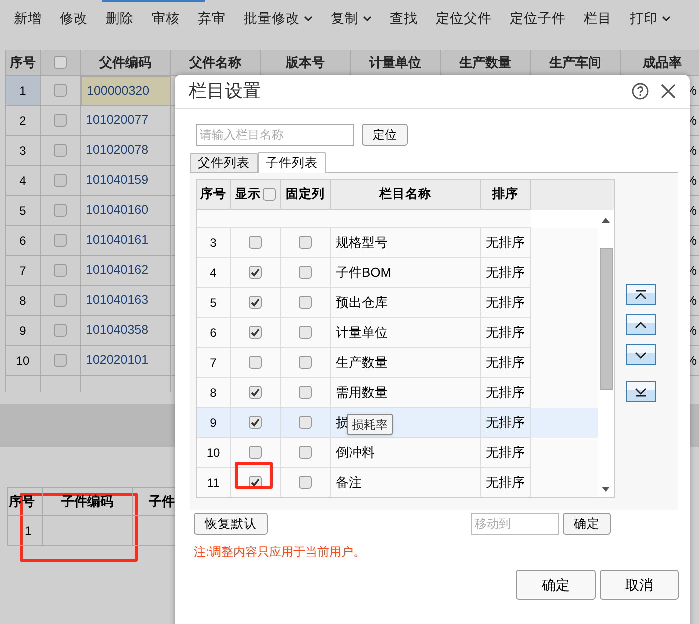 Image resolution: width=699 pixels, height=624 pixels. What do you see at coordinates (225, 91) in the screenshot?
I see `dialog-title: 栏目设置` at bounding box center [225, 91].